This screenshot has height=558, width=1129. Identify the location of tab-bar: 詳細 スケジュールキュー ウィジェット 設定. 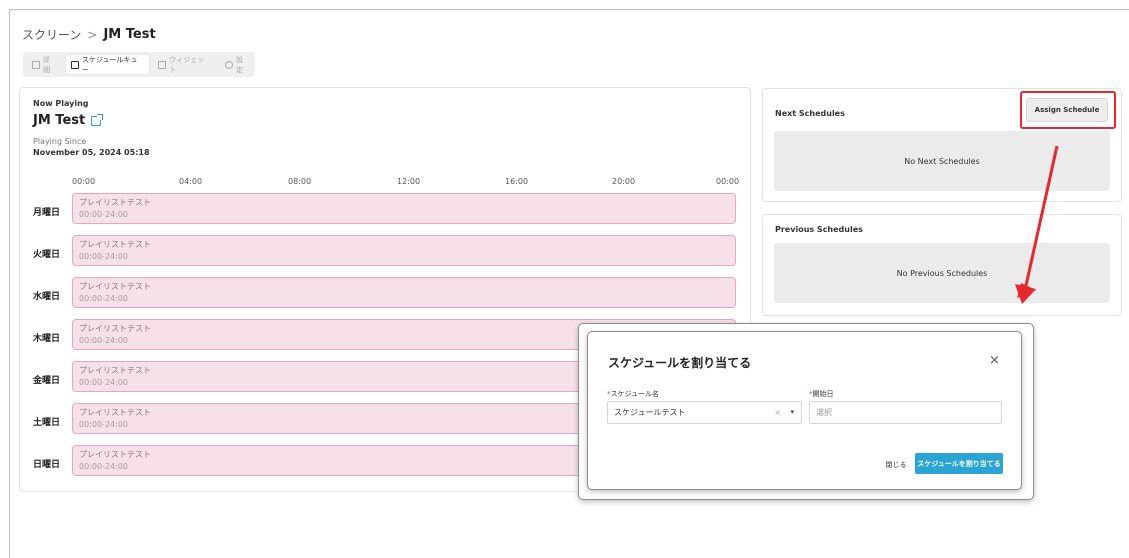
(139, 64).